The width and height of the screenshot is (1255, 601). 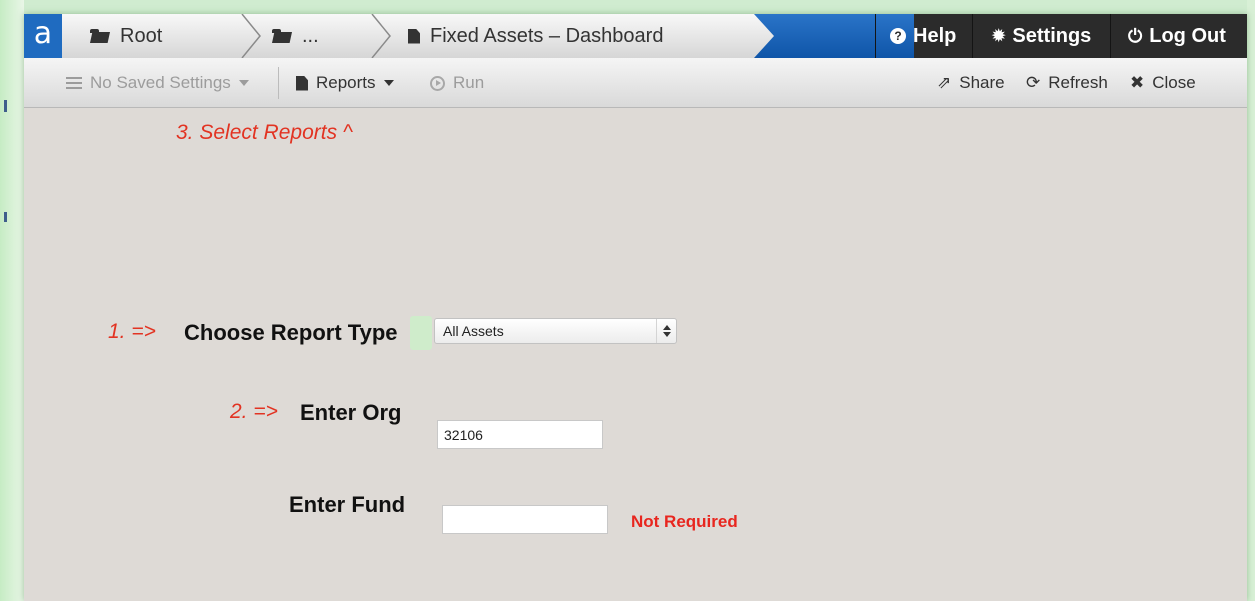 What do you see at coordinates (1052, 35) in the screenshot?
I see `settings-label: Settings` at bounding box center [1052, 35].